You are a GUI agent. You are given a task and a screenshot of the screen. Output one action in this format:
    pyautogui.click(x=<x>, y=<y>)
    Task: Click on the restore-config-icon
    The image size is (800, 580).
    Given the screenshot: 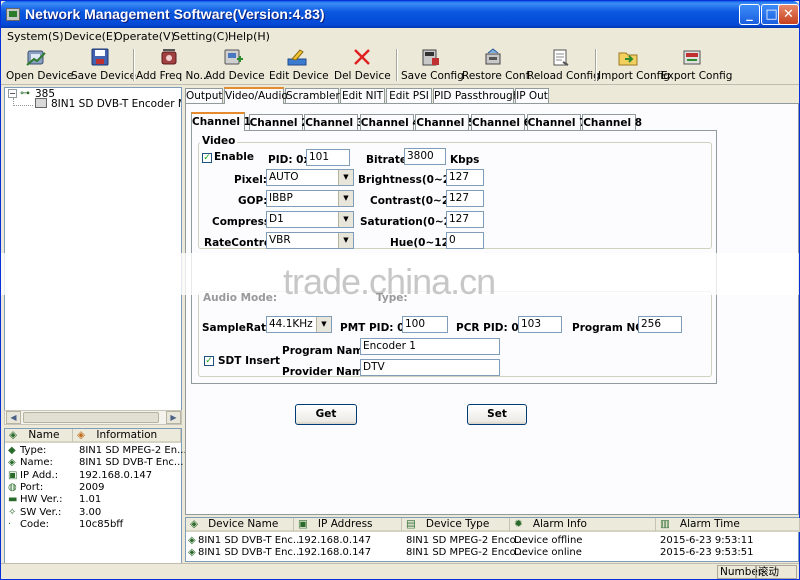 What is the action you would take?
    pyautogui.click(x=493, y=56)
    